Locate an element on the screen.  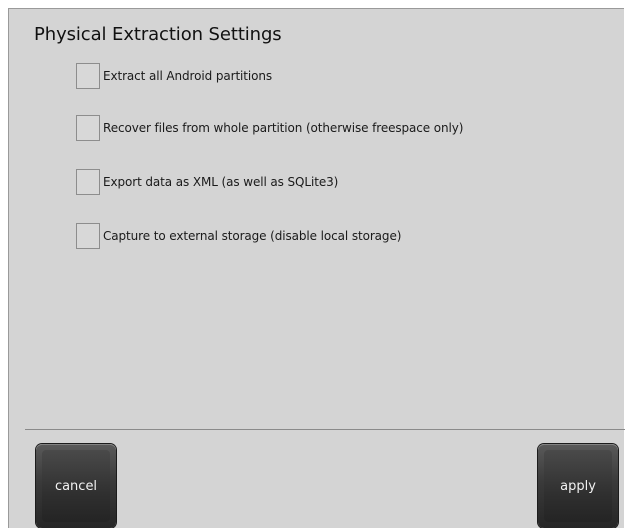
divider is located at coordinates (325, 429).